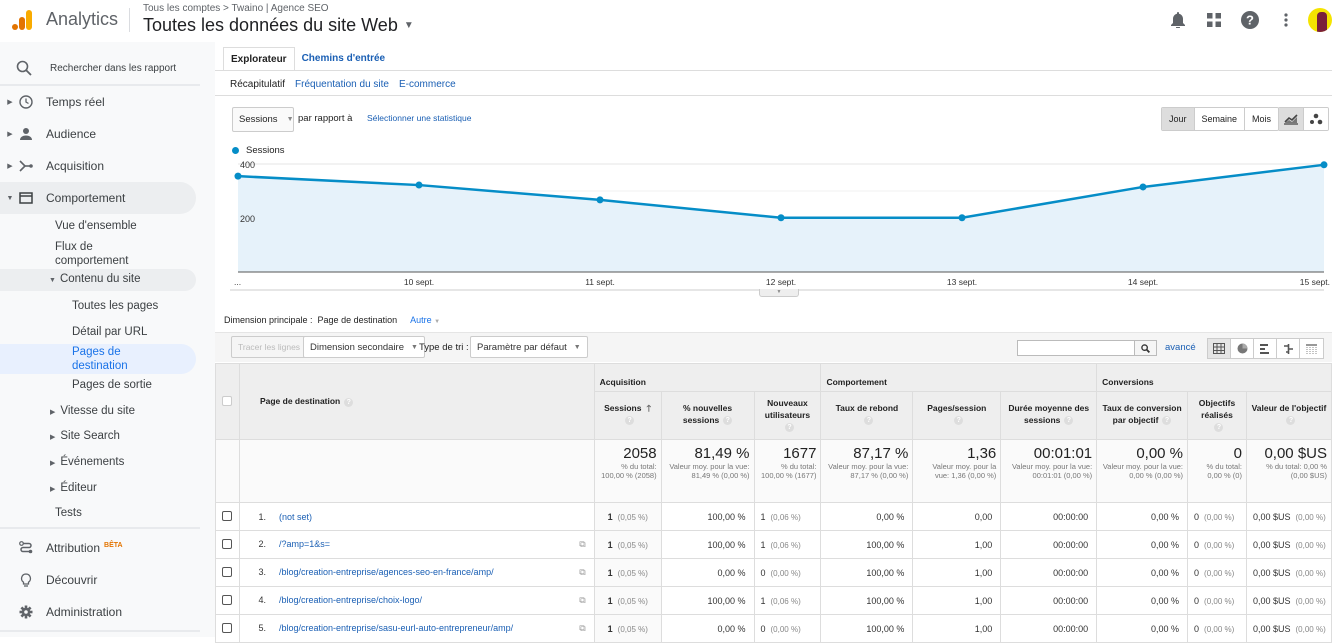 This screenshot has height=643, width=1332. I want to click on period-month-button: Mois, so click(1262, 119).